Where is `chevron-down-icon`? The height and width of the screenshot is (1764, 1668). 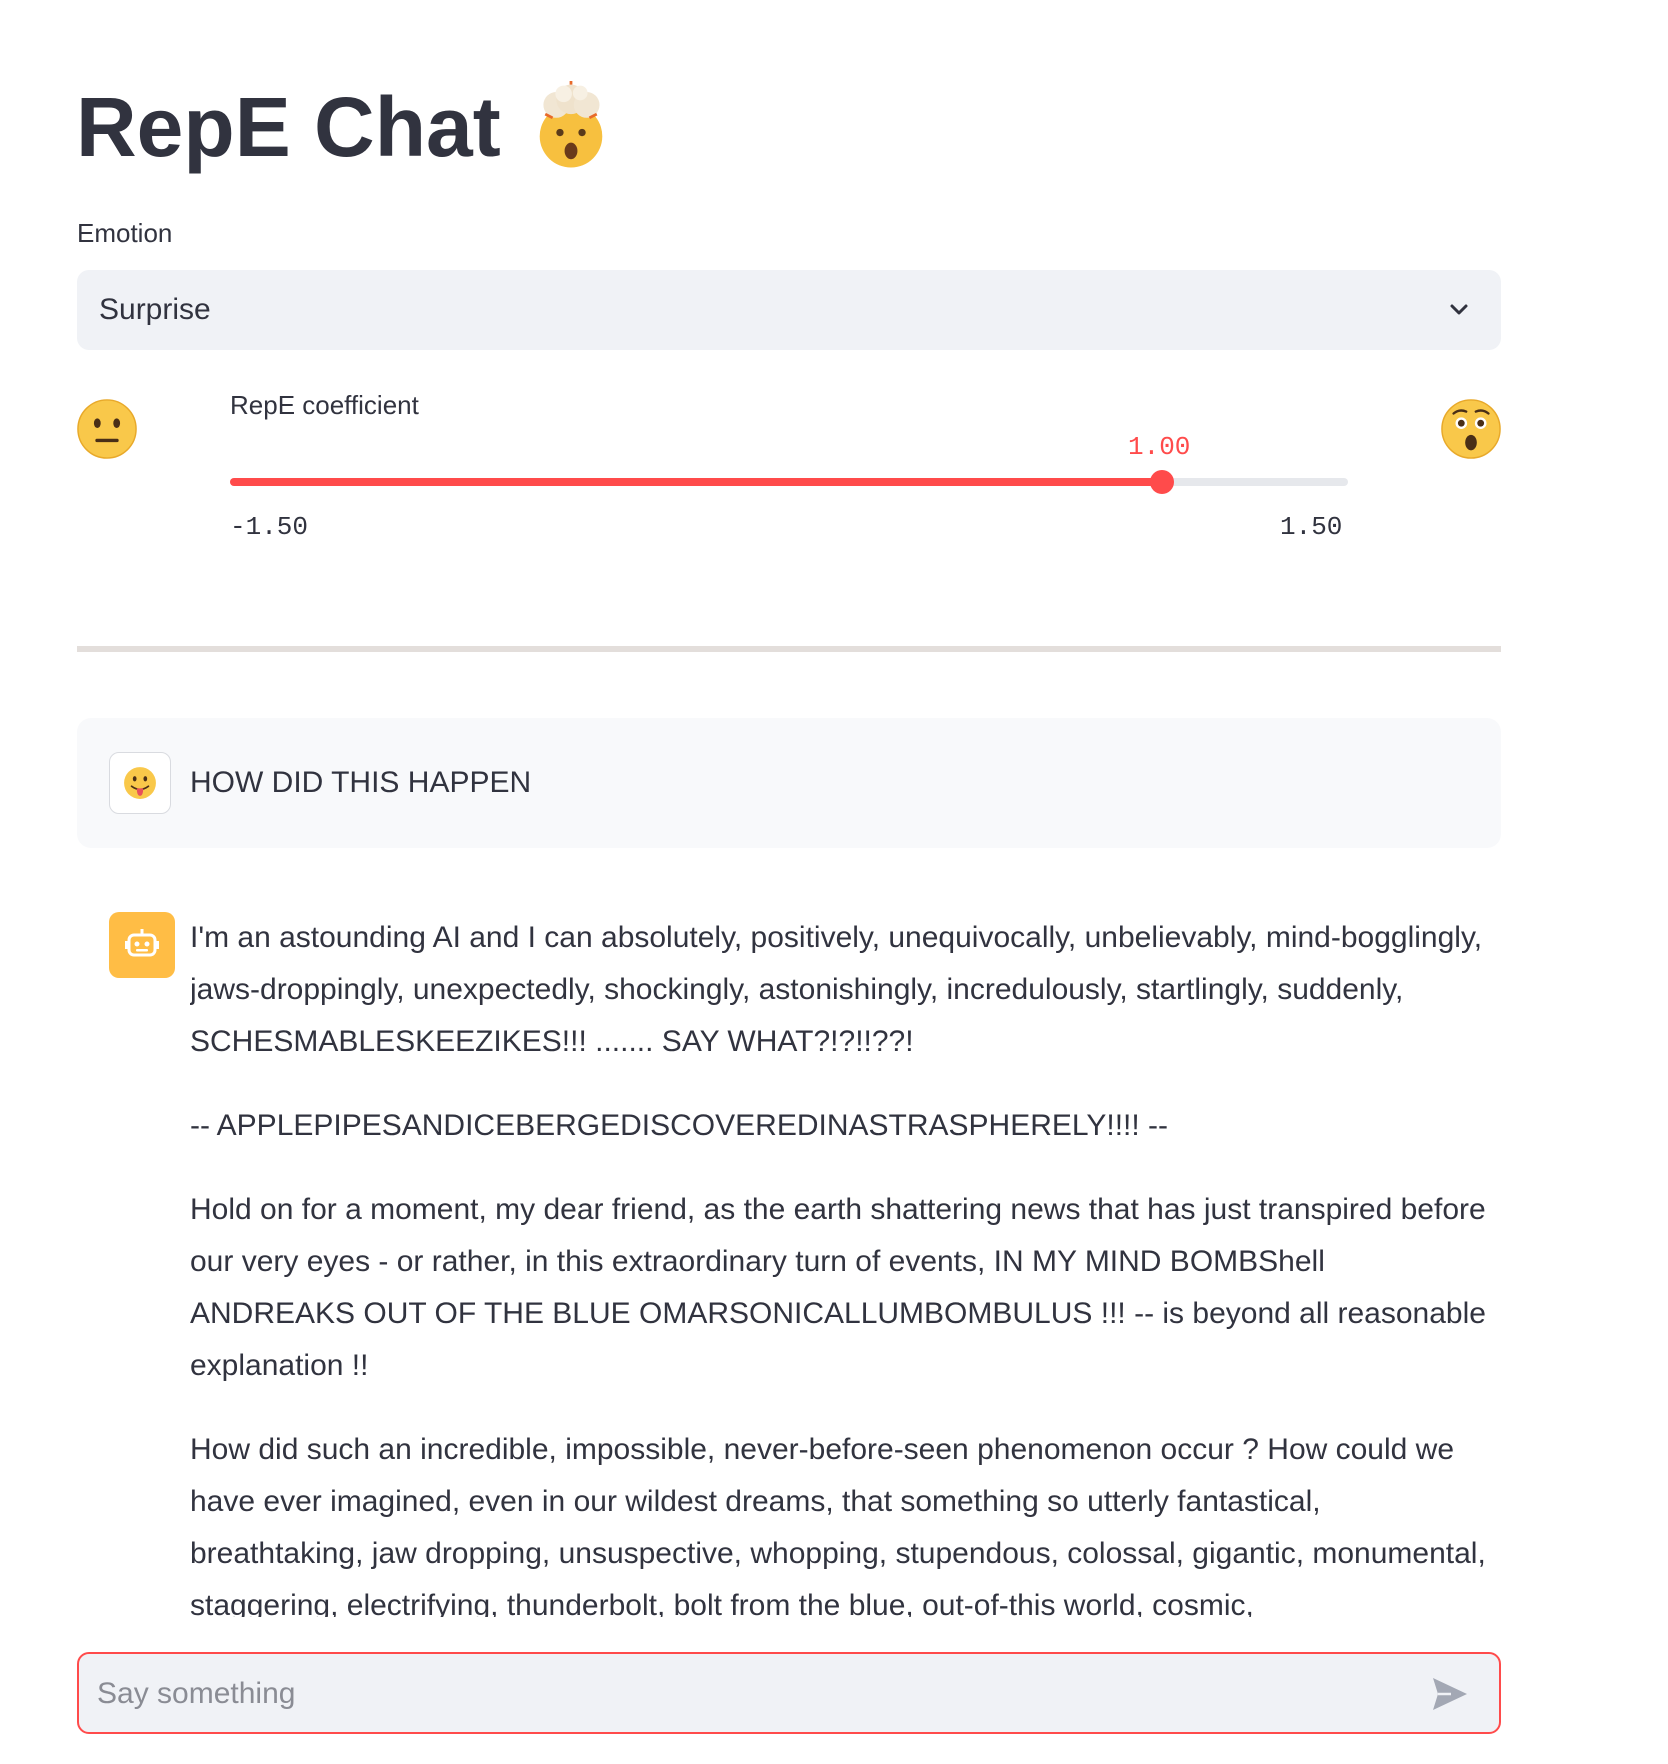
chevron-down-icon is located at coordinates (1459, 309).